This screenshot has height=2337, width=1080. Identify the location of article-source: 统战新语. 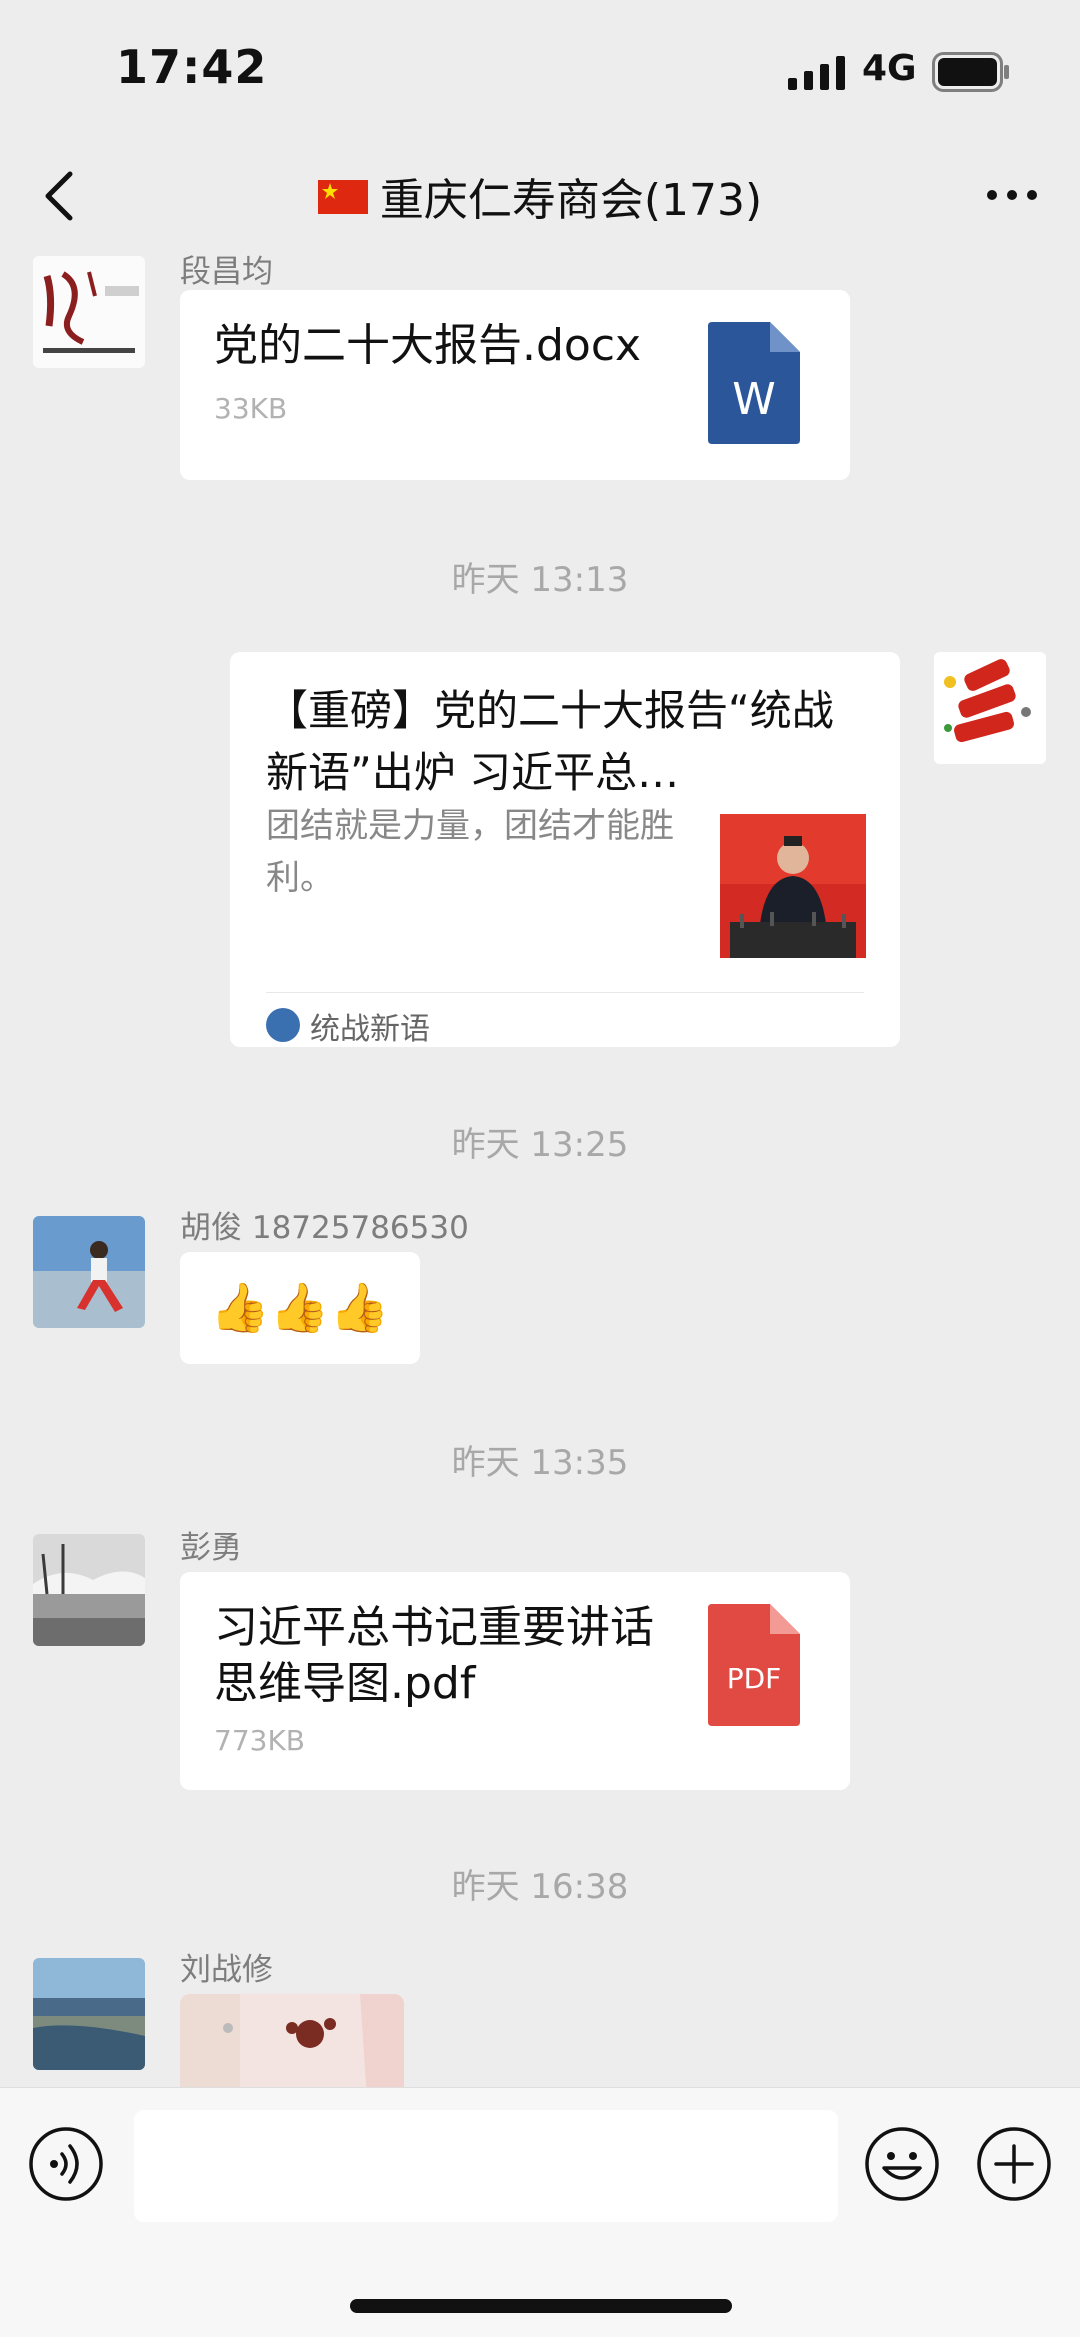
(370, 1029).